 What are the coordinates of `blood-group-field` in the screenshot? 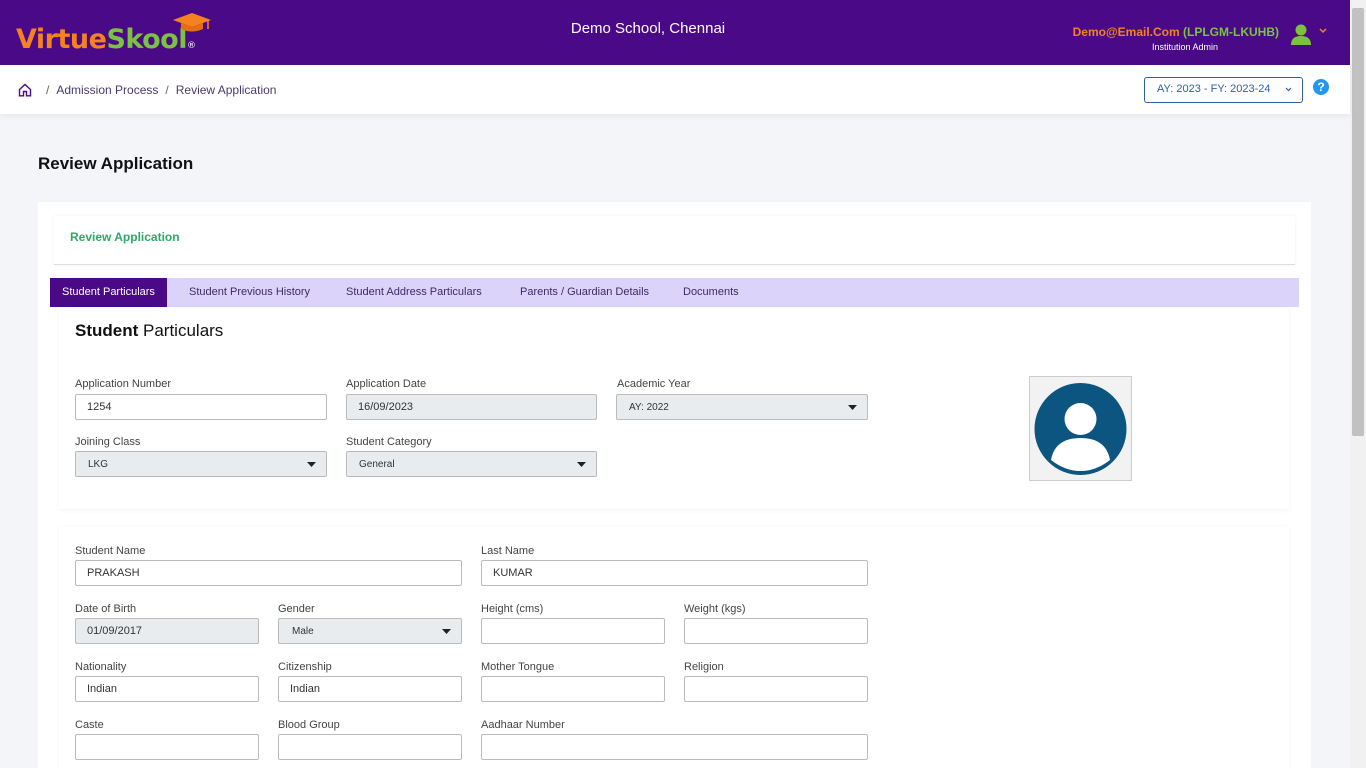 It's located at (370, 747).